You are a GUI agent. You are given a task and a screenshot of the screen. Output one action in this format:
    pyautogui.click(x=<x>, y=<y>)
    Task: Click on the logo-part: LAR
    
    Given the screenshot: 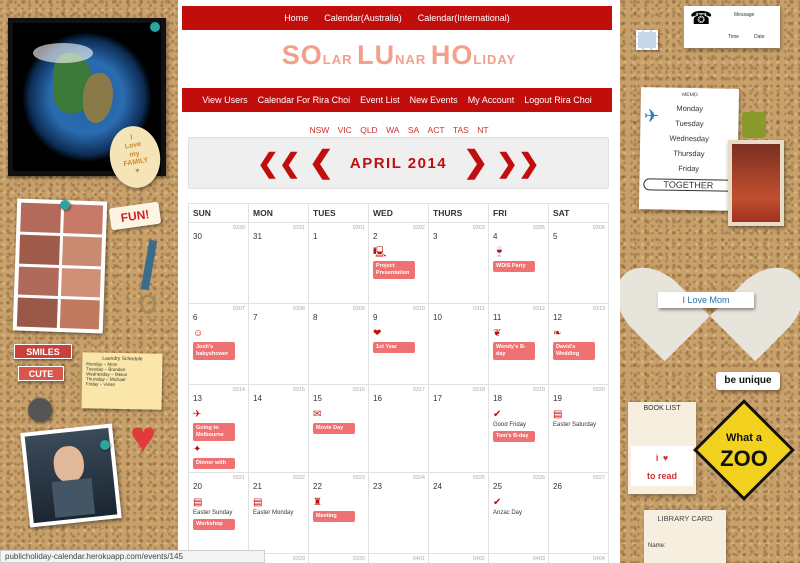 What is the action you would take?
    pyautogui.click(x=340, y=59)
    